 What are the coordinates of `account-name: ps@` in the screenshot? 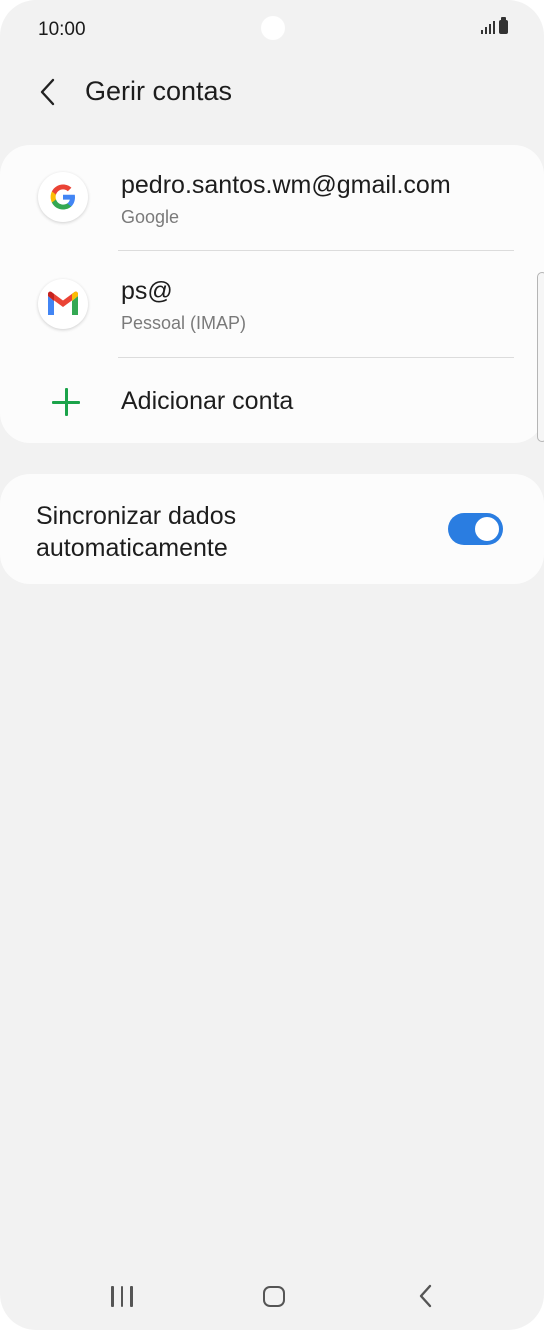 It's located at (147, 291).